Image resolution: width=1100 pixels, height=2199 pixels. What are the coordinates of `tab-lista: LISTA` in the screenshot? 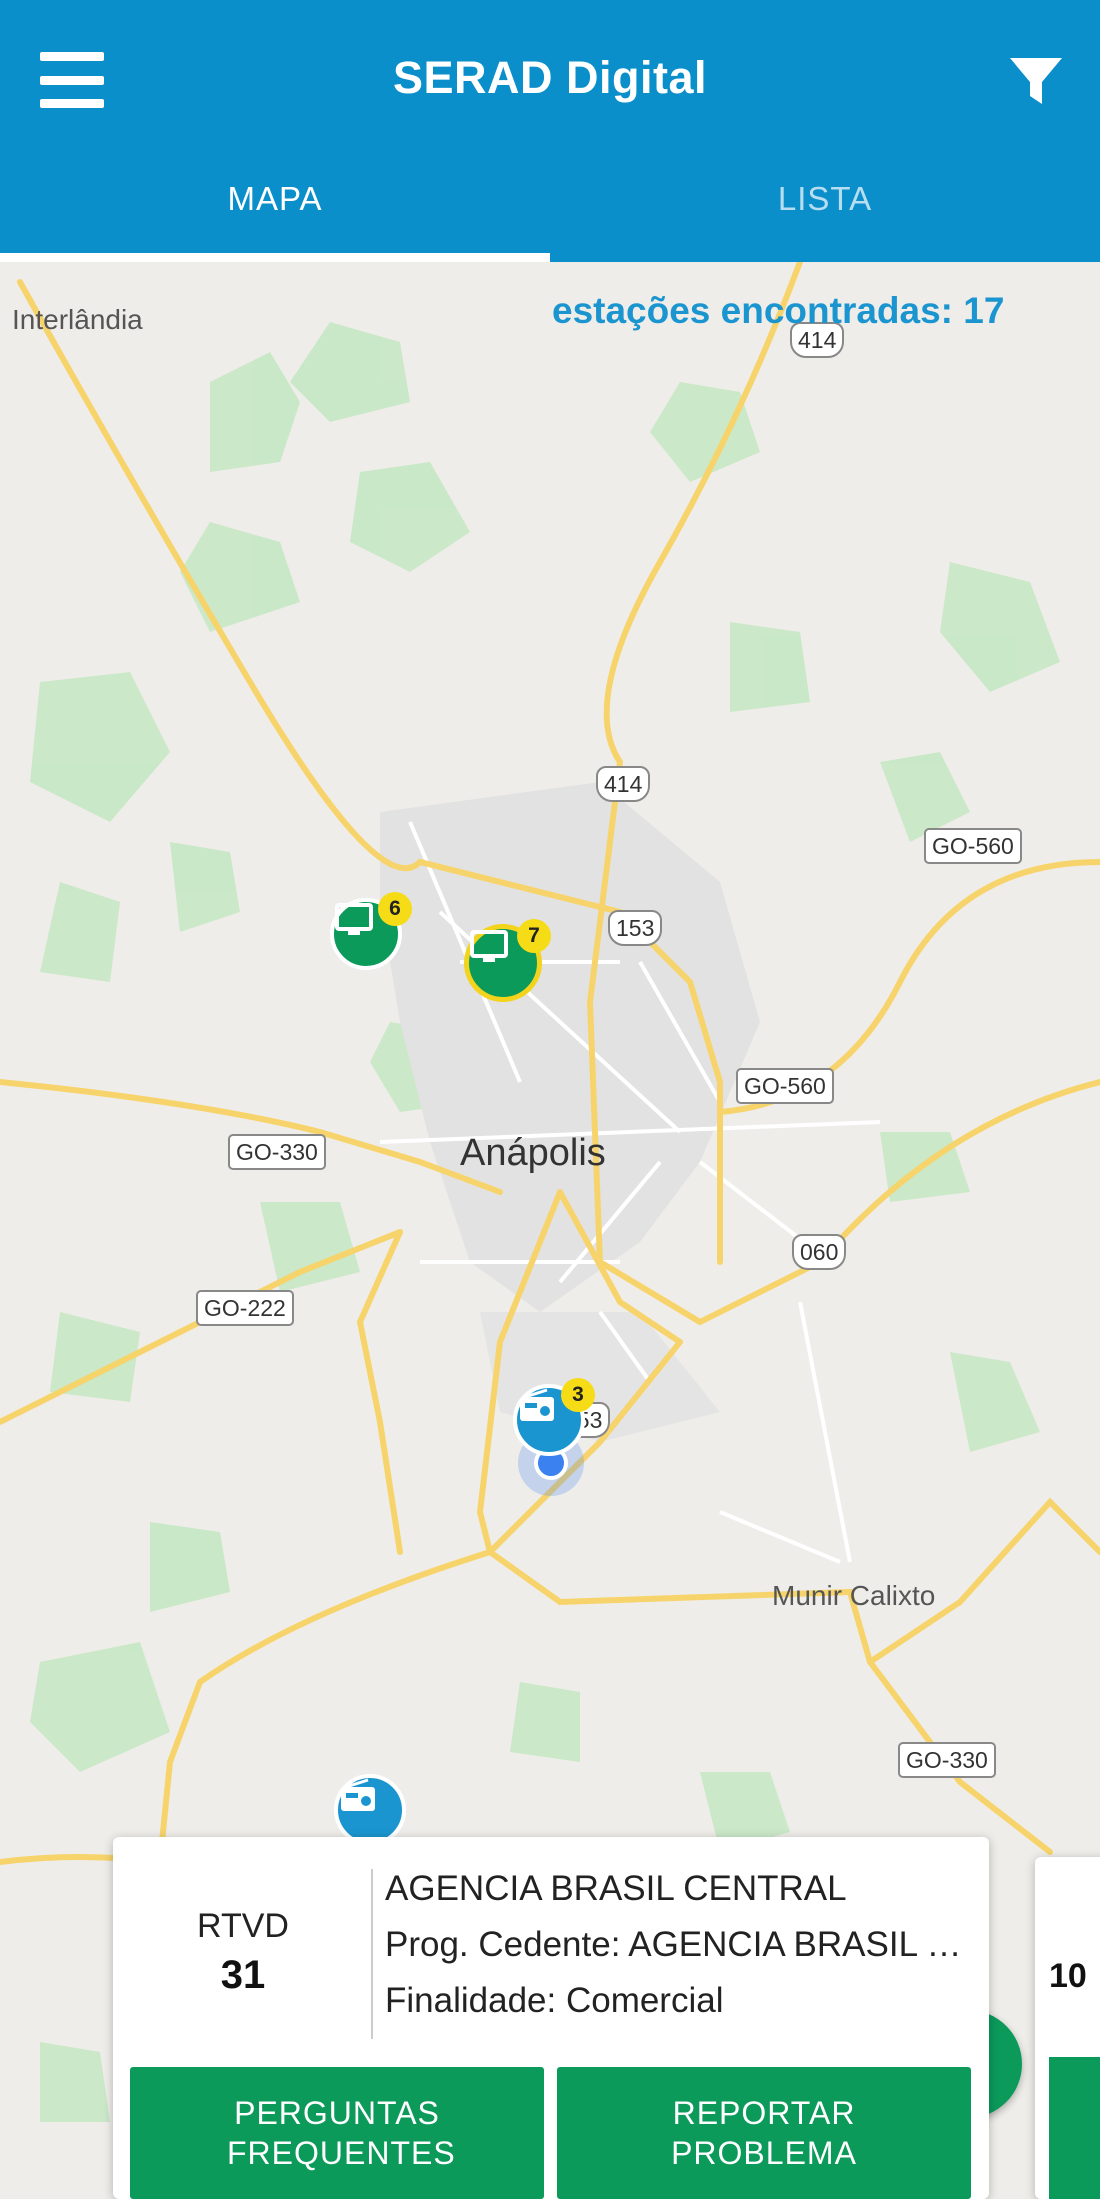 It's located at (825, 213).